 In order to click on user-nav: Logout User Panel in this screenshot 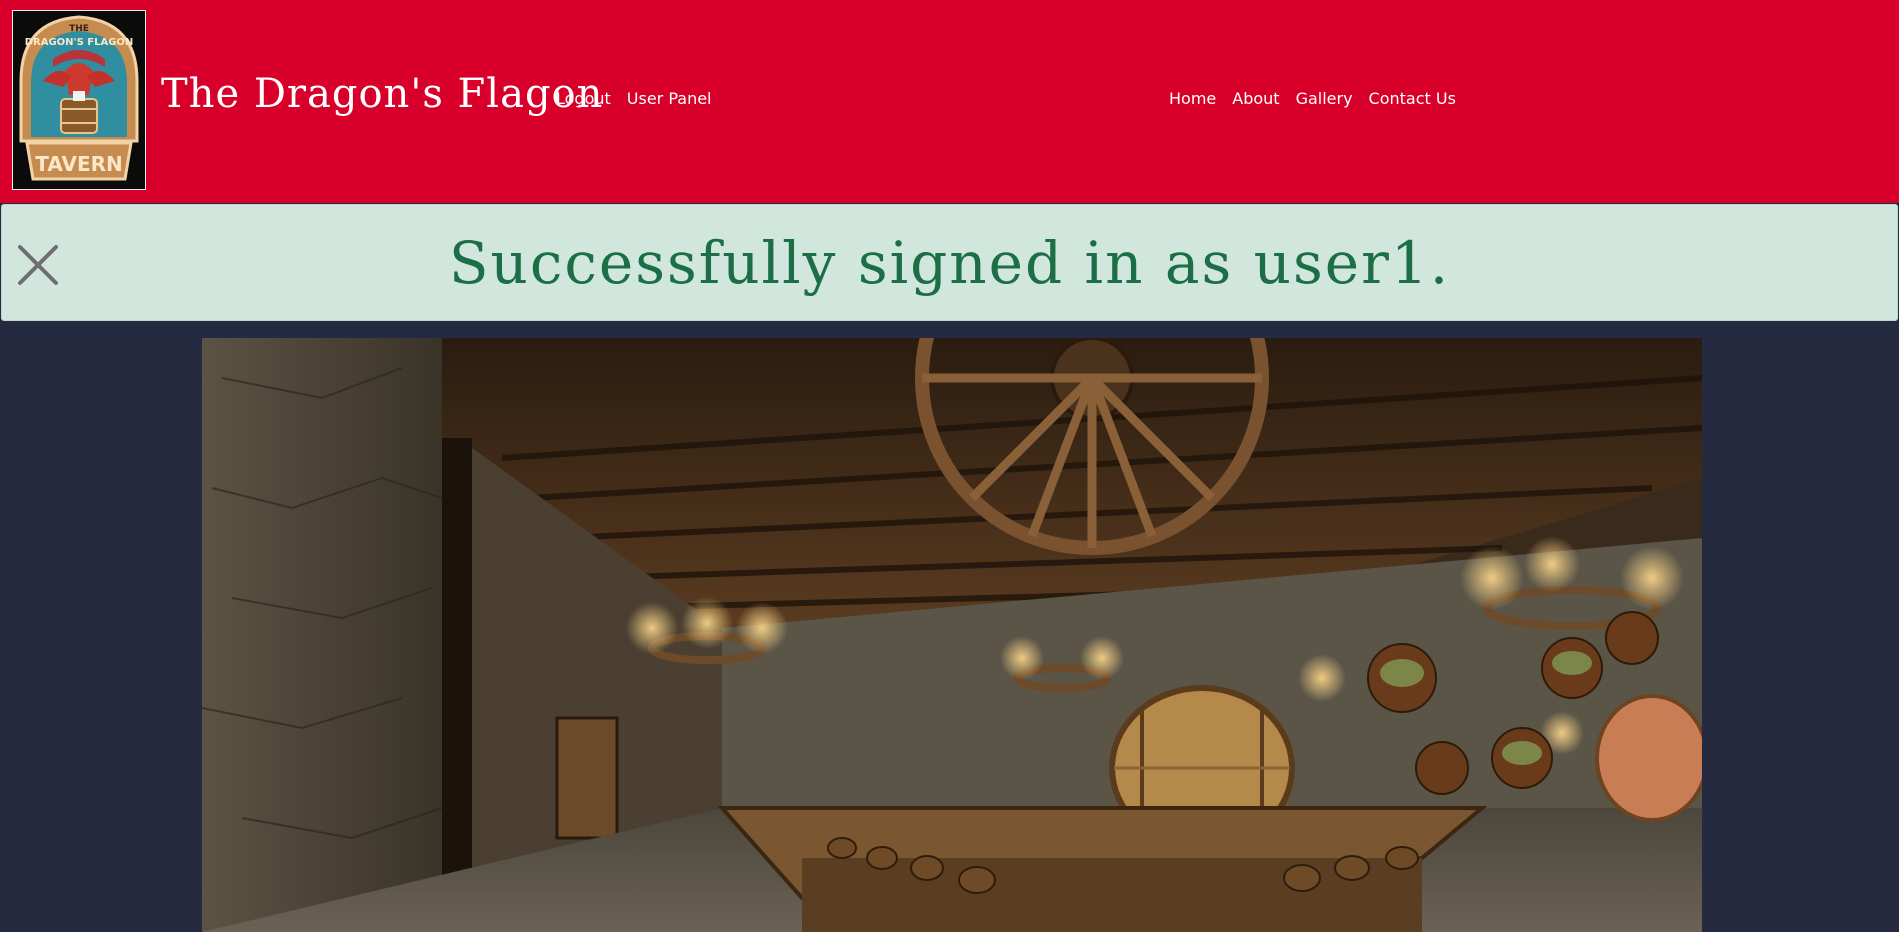, I will do `click(634, 99)`.